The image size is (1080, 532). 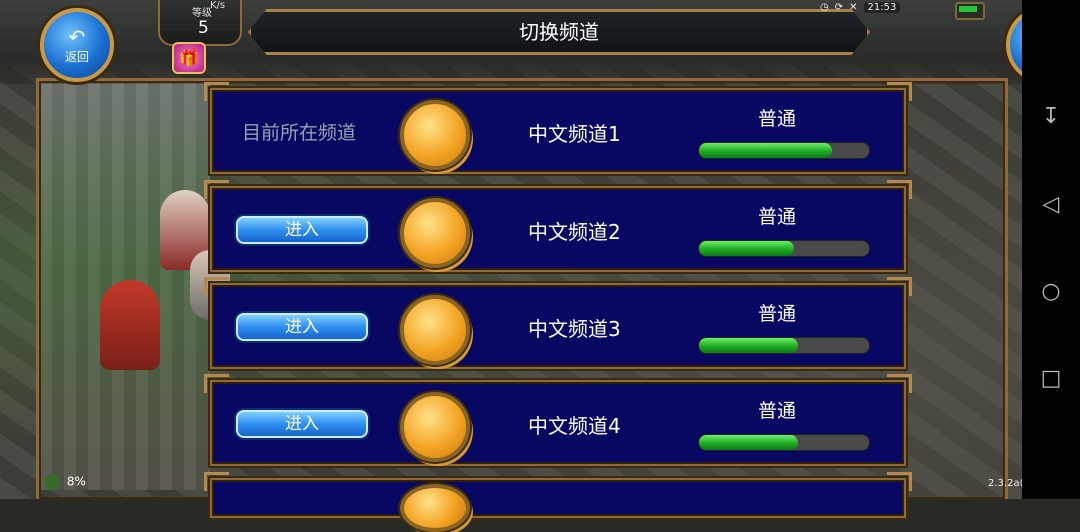 What do you see at coordinates (839, 7) in the screenshot?
I see `sync-icon: ⟳` at bounding box center [839, 7].